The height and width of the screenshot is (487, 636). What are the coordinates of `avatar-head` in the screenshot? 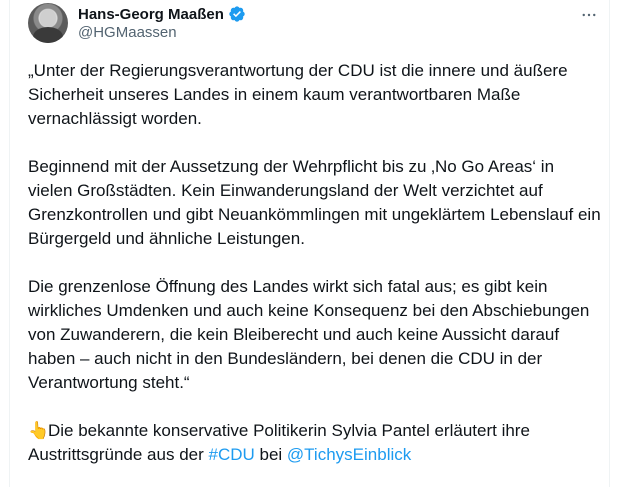 It's located at (48, 18).